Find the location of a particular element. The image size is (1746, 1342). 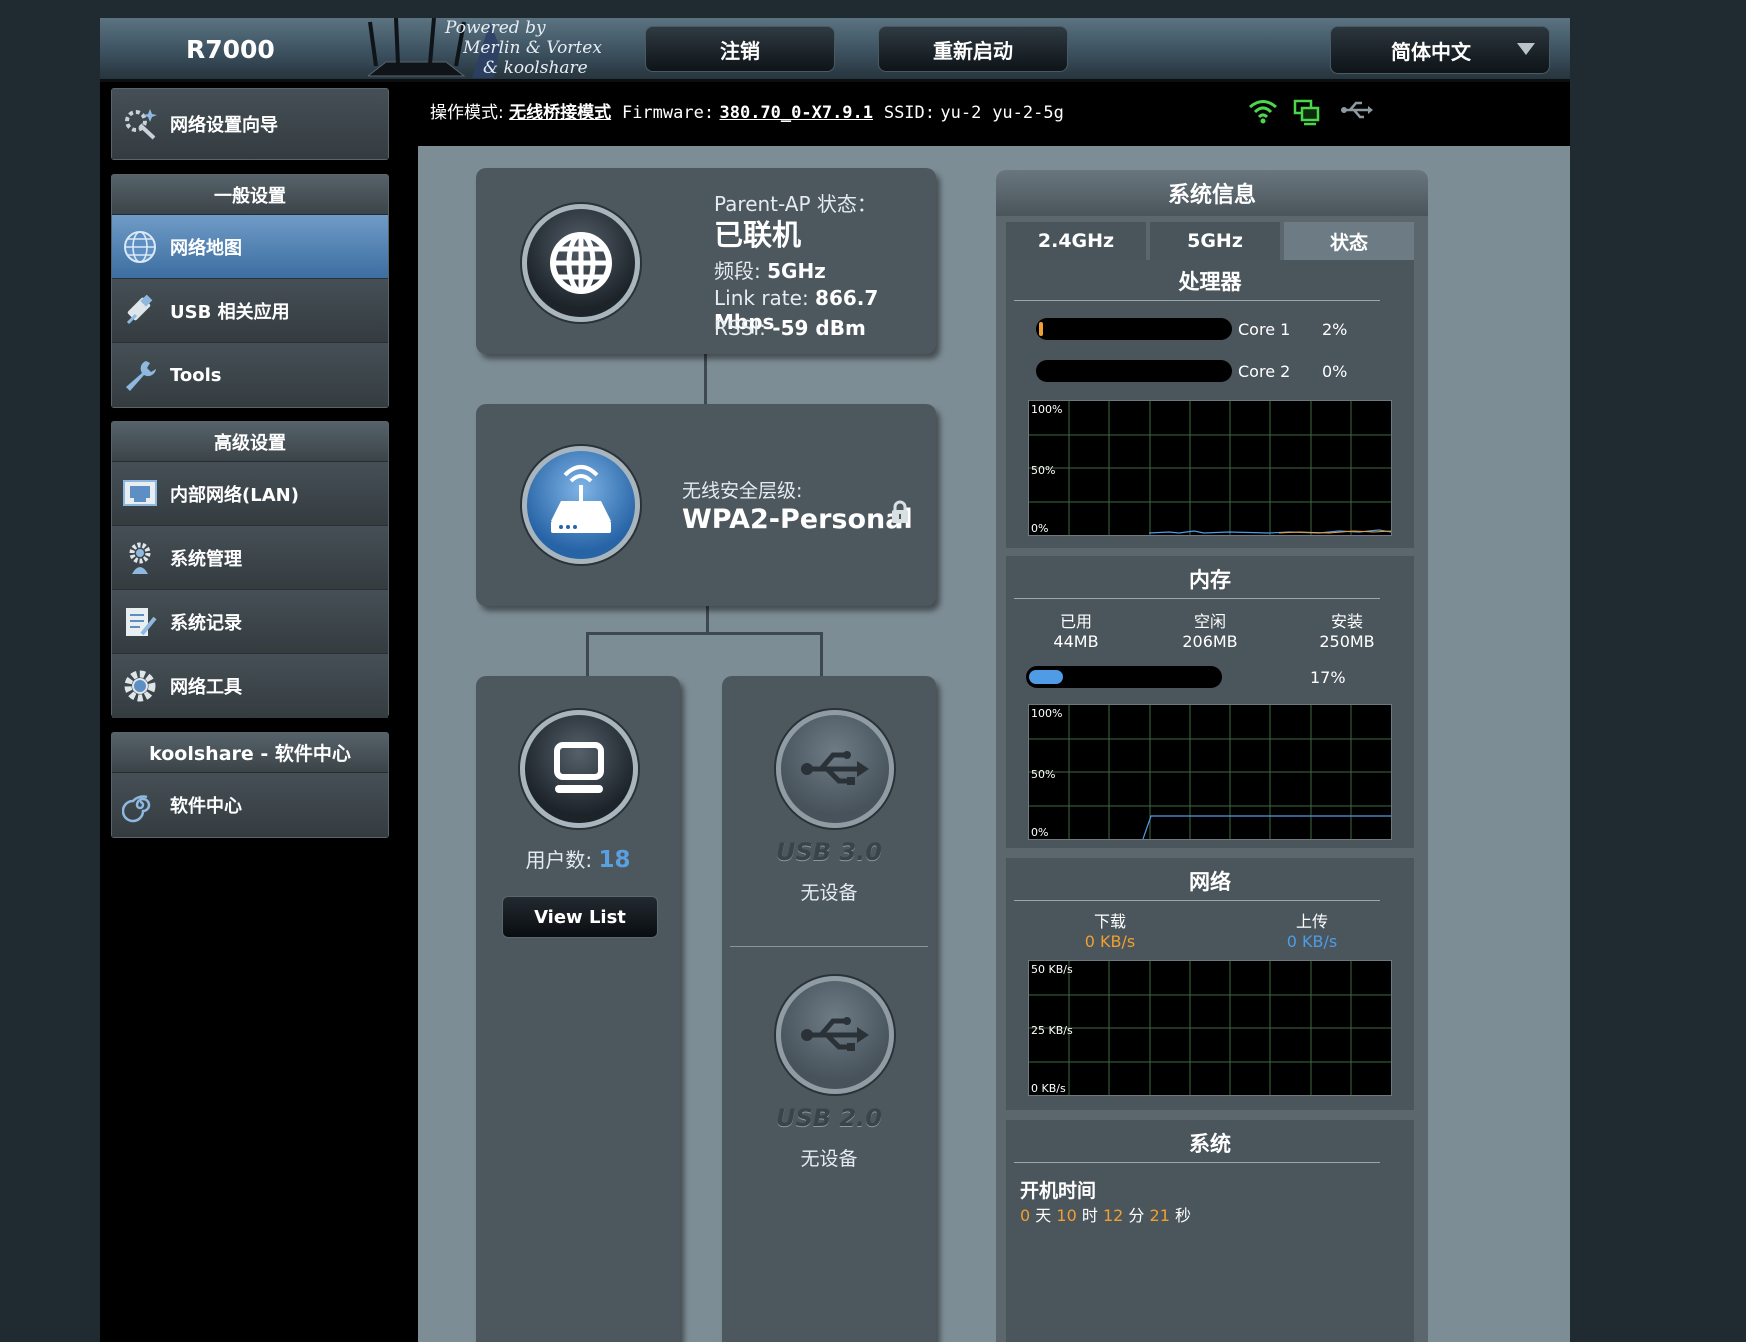

gear-user-icon is located at coordinates (140, 558).